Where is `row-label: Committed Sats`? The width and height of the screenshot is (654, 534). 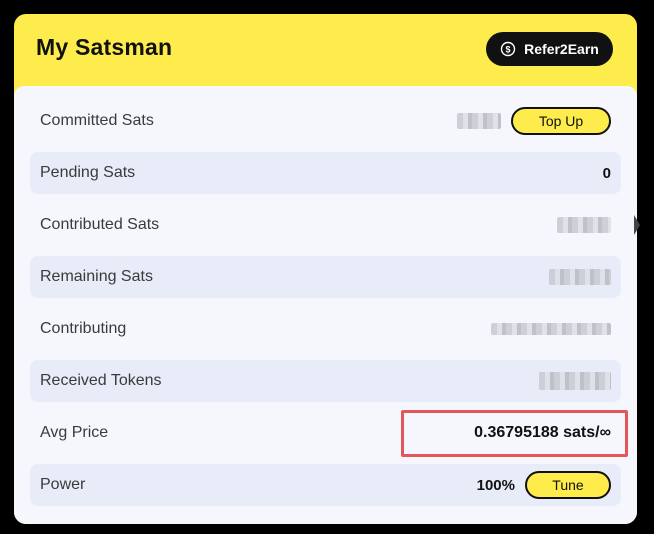 row-label: Committed Sats is located at coordinates (97, 120).